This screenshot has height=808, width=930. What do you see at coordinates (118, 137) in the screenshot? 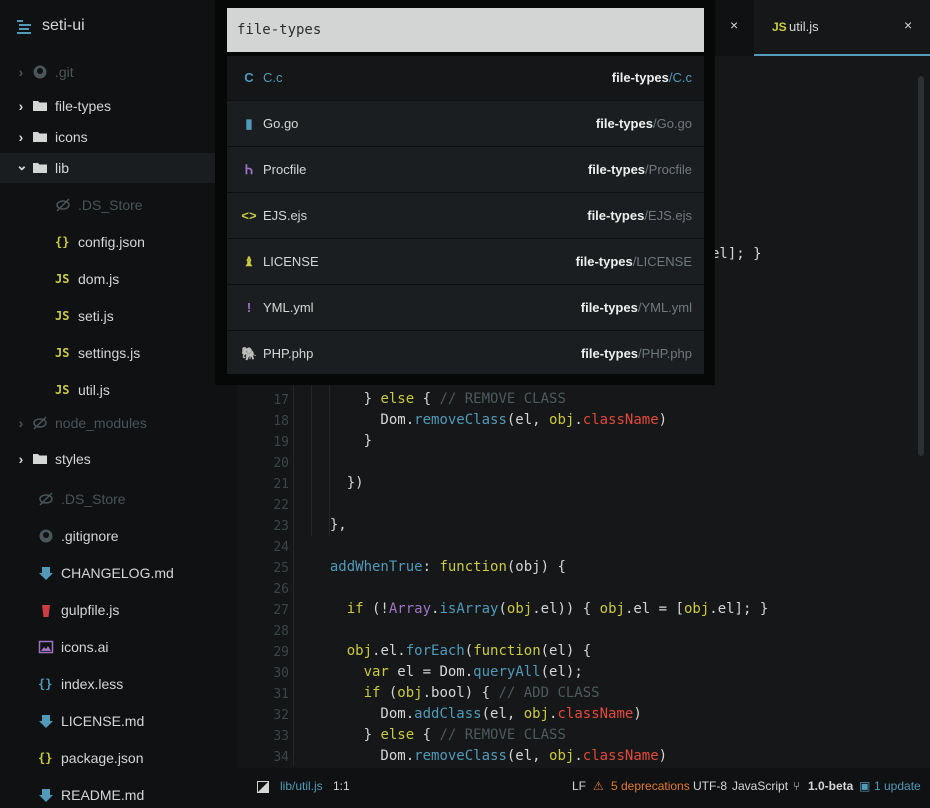
I see `tree-folder-icons: › icons` at bounding box center [118, 137].